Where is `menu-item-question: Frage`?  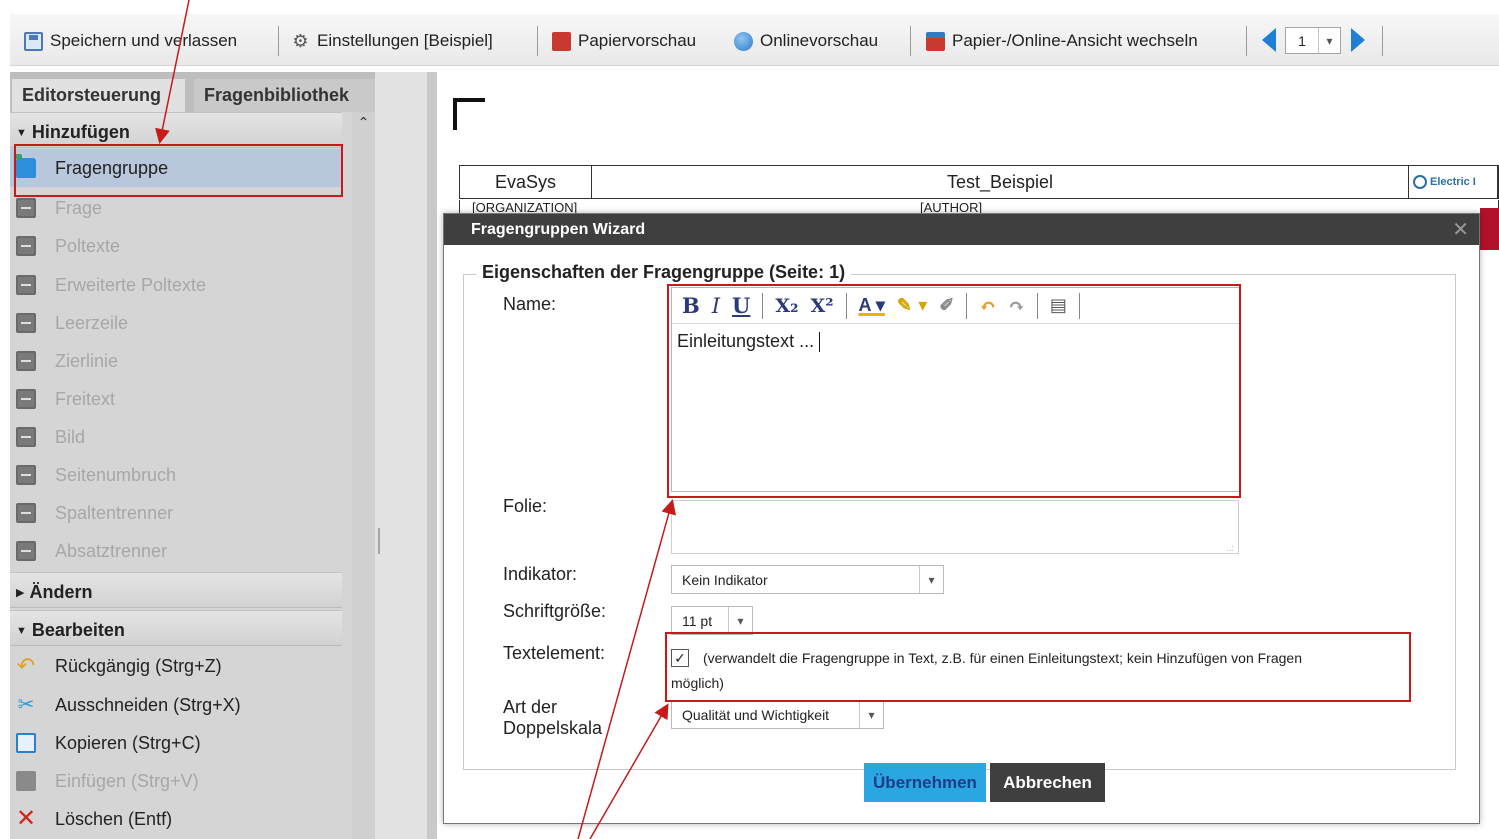
menu-item-question: Frage is located at coordinates (176, 208).